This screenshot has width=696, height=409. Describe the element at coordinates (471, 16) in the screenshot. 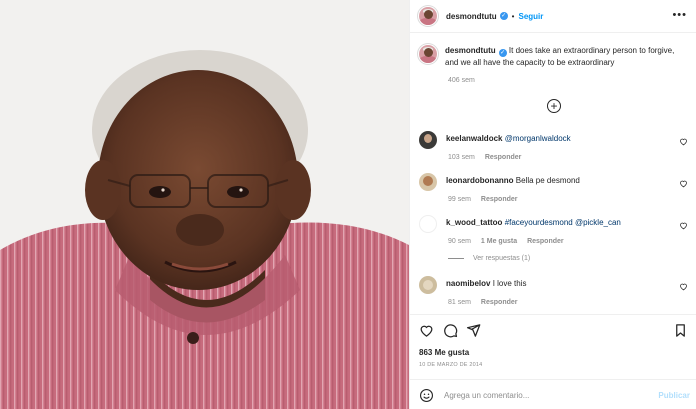

I see `header-username: desmondtutu` at that location.